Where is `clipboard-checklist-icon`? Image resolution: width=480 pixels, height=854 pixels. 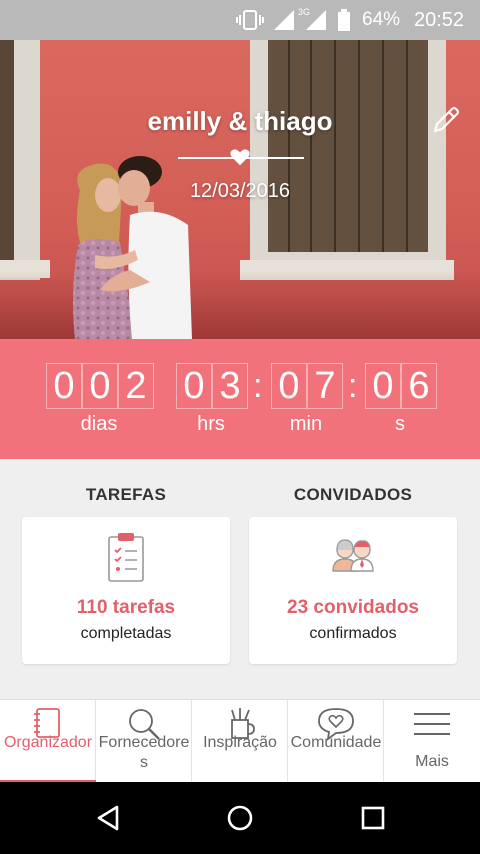
clipboard-checklist-icon is located at coordinates (126, 557).